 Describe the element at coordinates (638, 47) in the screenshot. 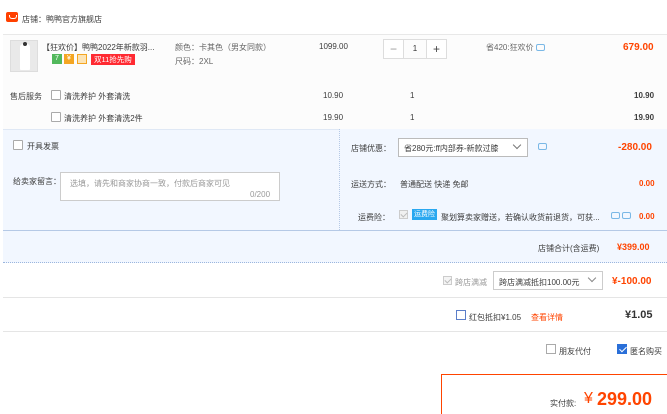

I see `item-total: 679.00` at that location.